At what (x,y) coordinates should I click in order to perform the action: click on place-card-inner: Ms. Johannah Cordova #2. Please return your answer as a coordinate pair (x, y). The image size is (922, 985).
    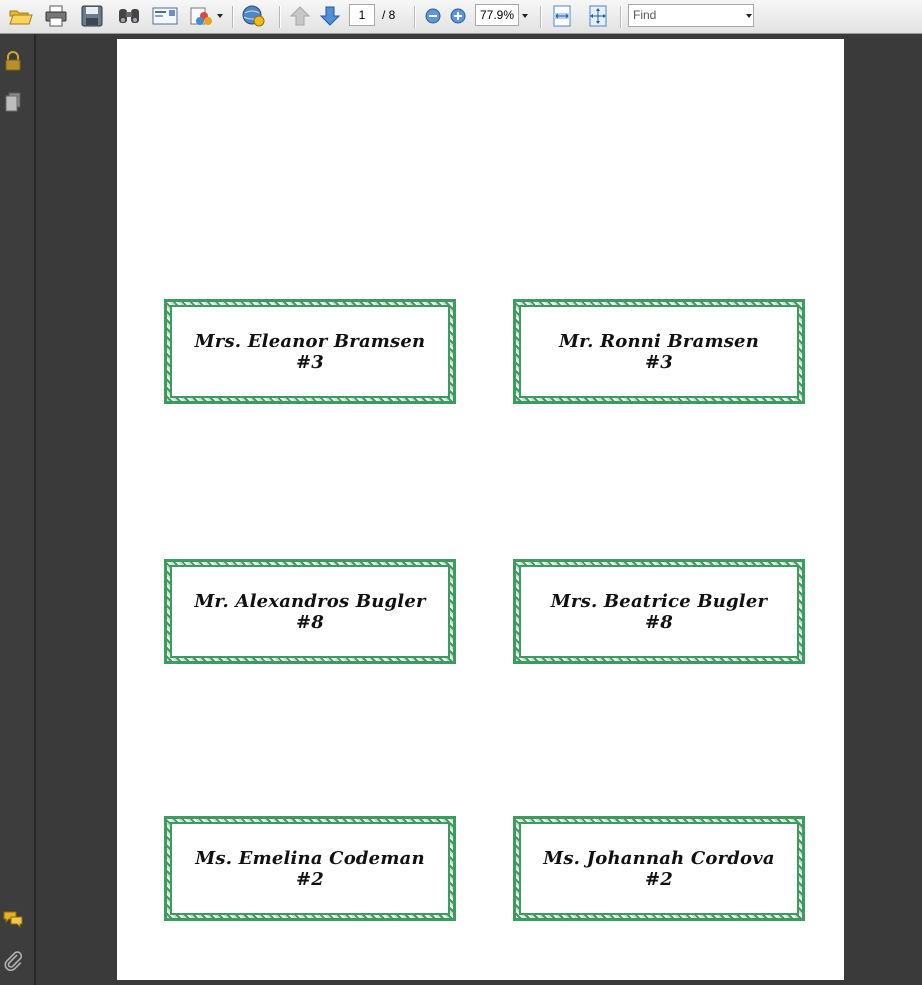
    Looking at the image, I should click on (659, 868).